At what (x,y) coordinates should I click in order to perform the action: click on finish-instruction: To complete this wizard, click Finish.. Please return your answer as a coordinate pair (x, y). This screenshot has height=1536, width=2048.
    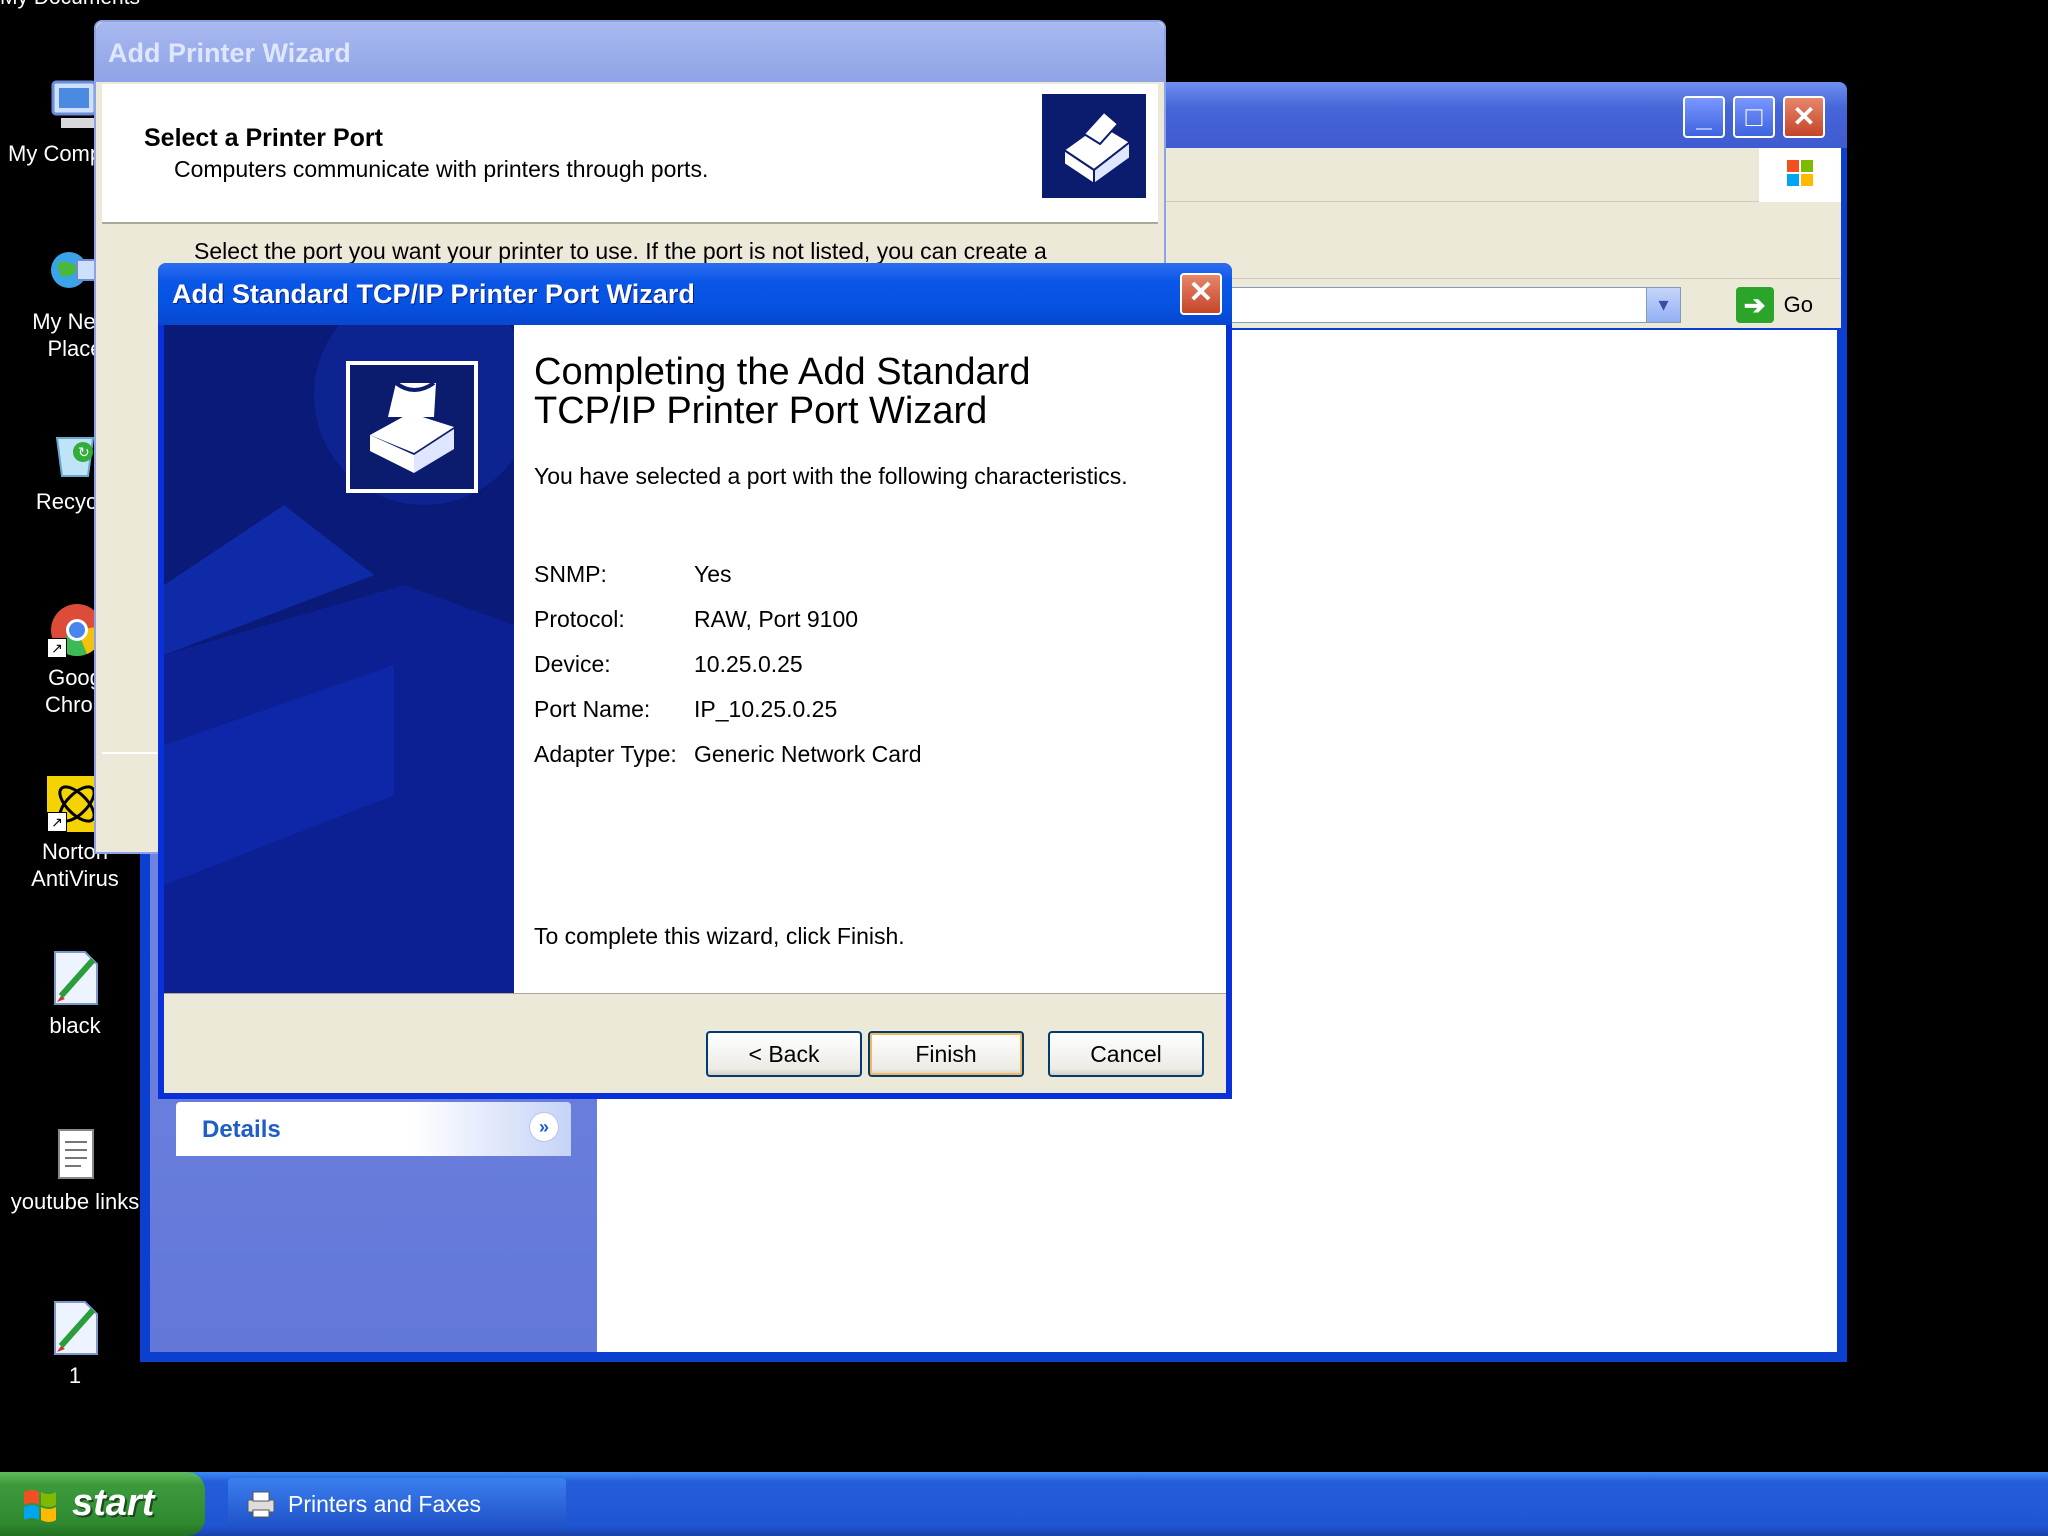
    Looking at the image, I should click on (719, 936).